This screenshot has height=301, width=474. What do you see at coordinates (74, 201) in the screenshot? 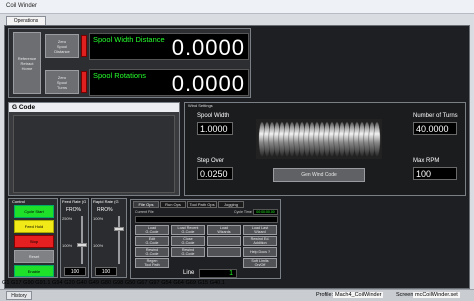
I see `feed-rate-title: Feed Rate (G` at bounding box center [74, 201].